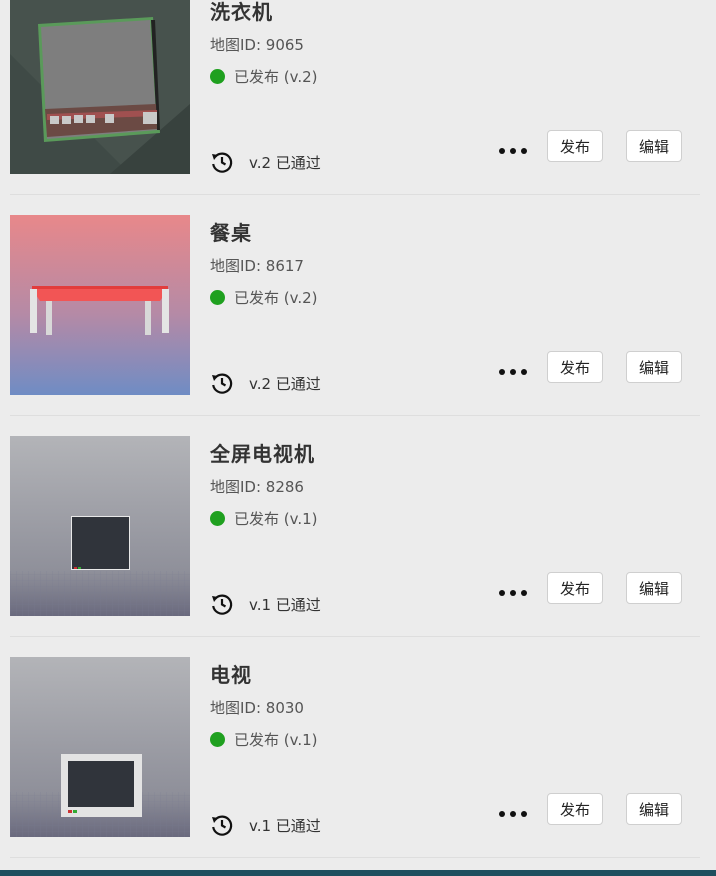 This screenshot has width=716, height=876. I want to click on dining-table-thumbnail, so click(100, 305).